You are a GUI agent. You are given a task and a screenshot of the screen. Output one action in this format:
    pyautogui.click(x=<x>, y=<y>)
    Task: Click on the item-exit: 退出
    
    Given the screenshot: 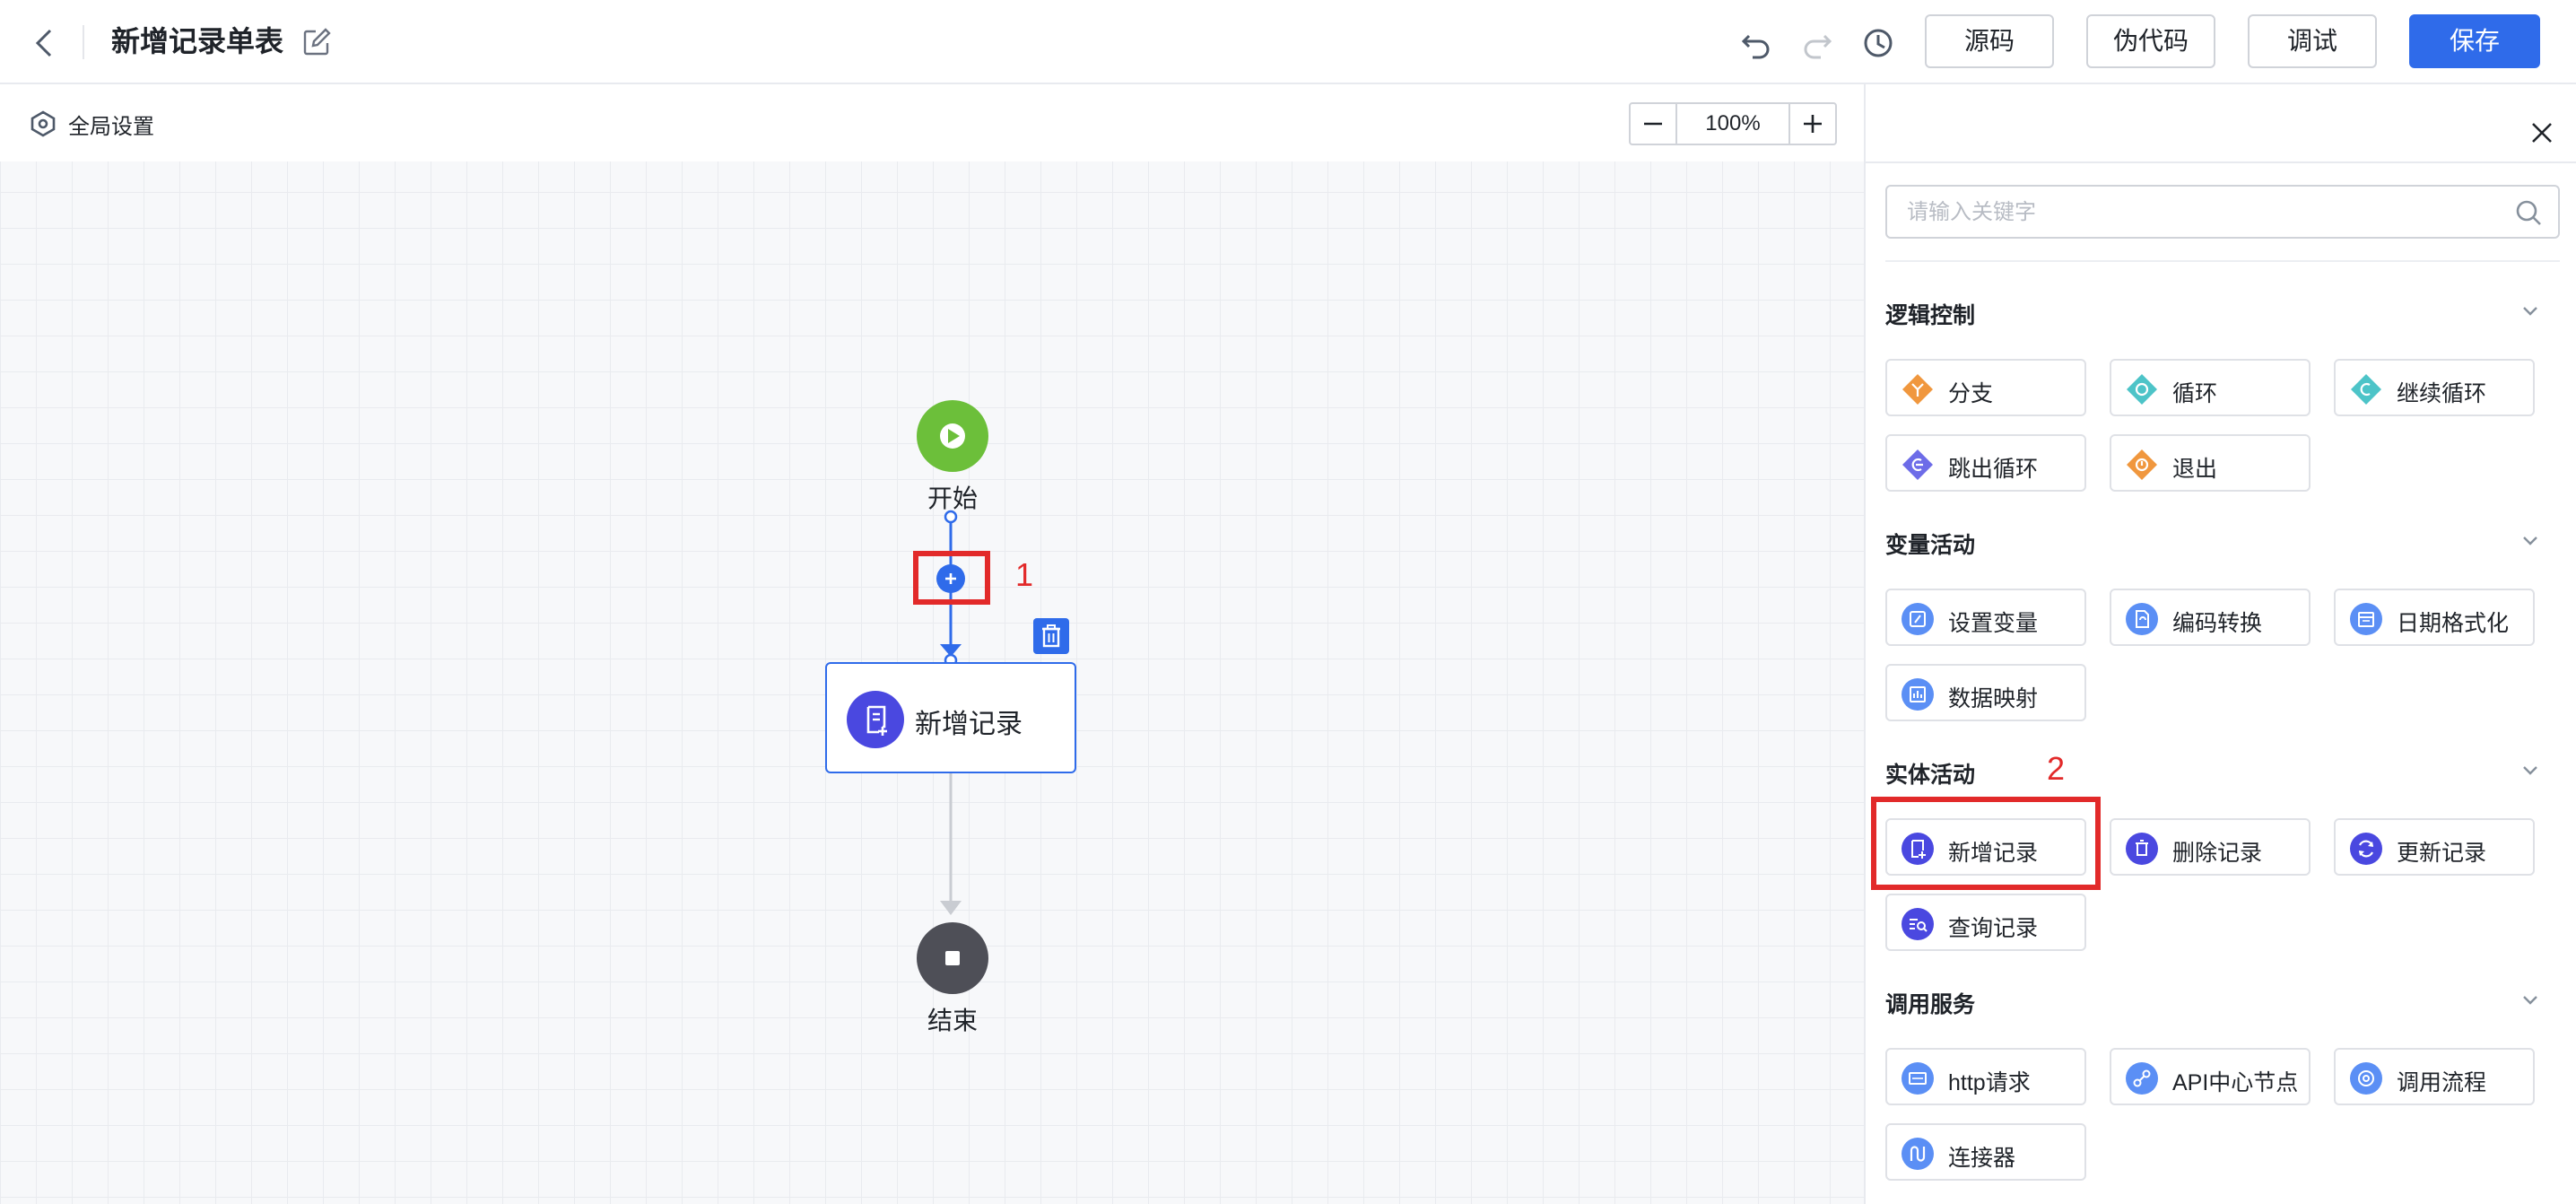 What is the action you would take?
    pyautogui.click(x=2210, y=463)
    